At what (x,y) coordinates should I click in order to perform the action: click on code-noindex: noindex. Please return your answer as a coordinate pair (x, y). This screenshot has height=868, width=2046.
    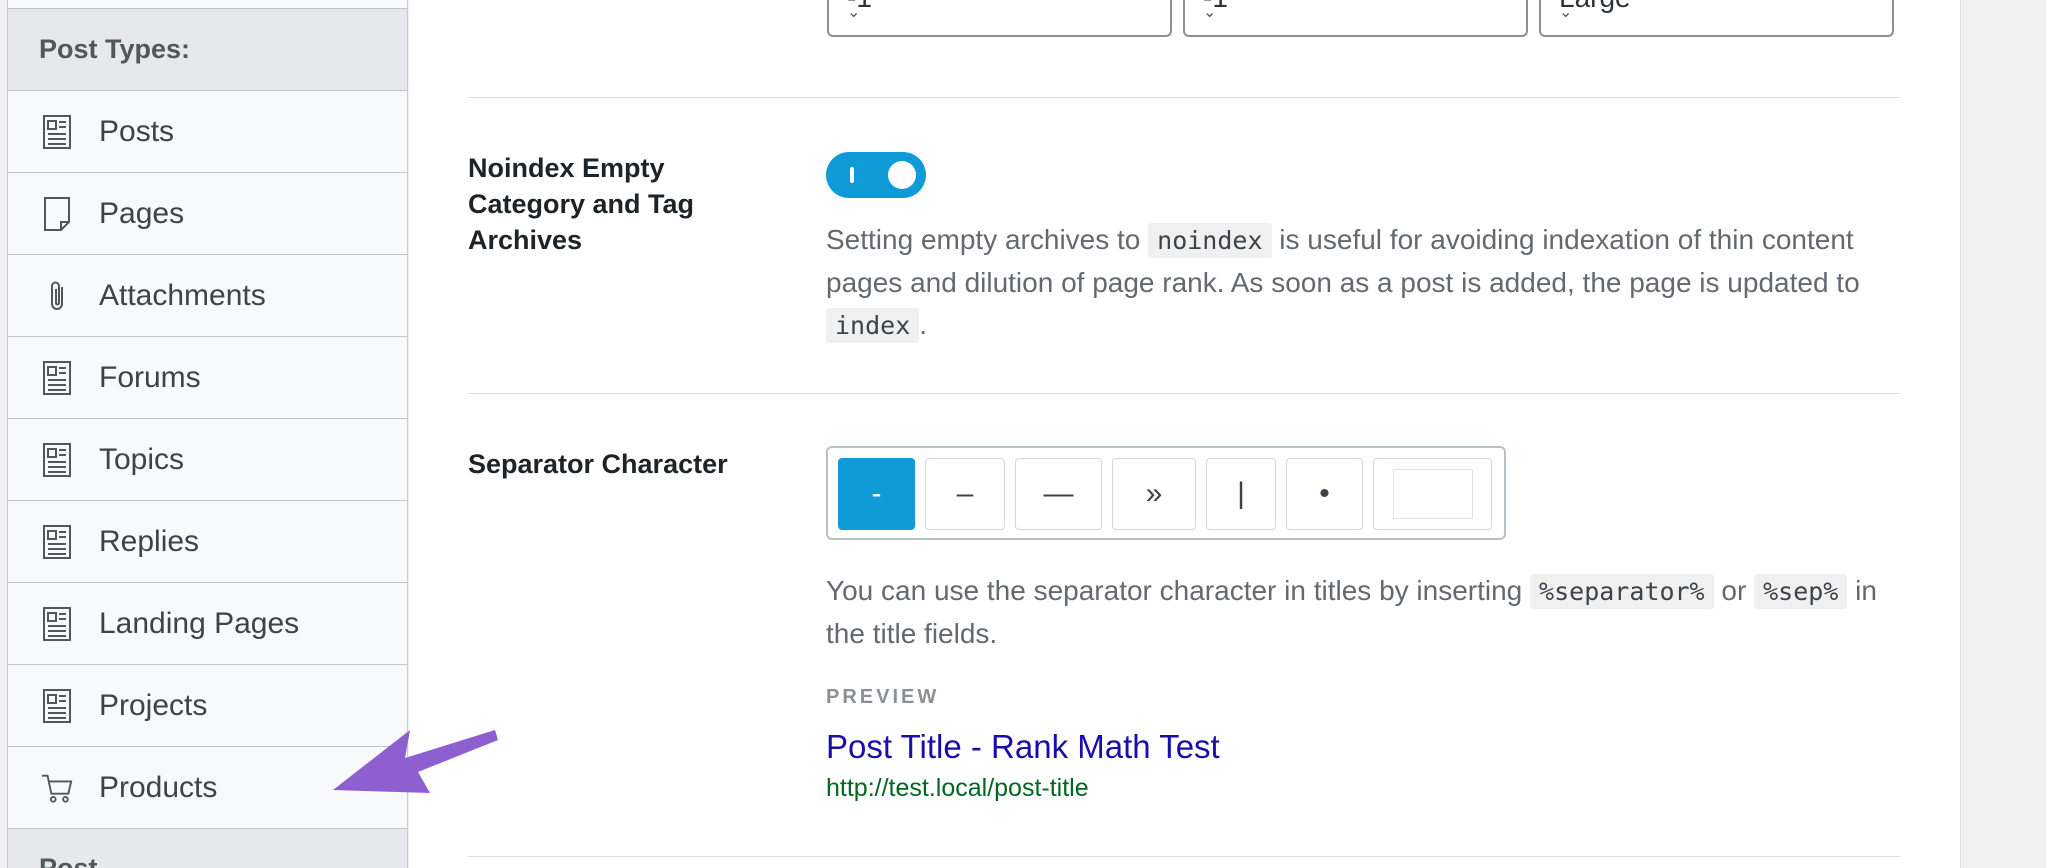
    Looking at the image, I should click on (1210, 240).